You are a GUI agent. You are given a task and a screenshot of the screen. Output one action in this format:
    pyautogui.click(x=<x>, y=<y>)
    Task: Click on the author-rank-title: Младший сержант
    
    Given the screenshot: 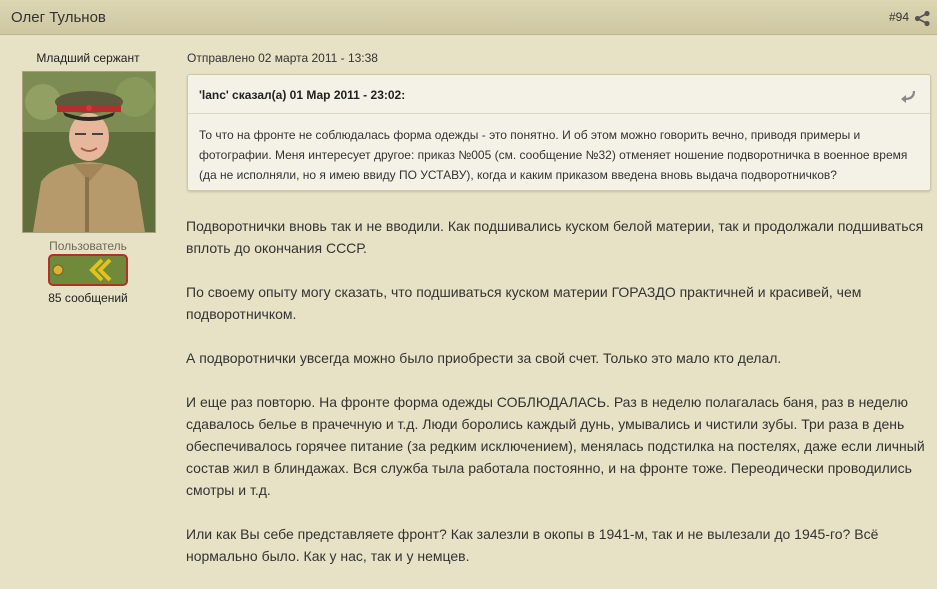 What is the action you would take?
    pyautogui.click(x=88, y=58)
    